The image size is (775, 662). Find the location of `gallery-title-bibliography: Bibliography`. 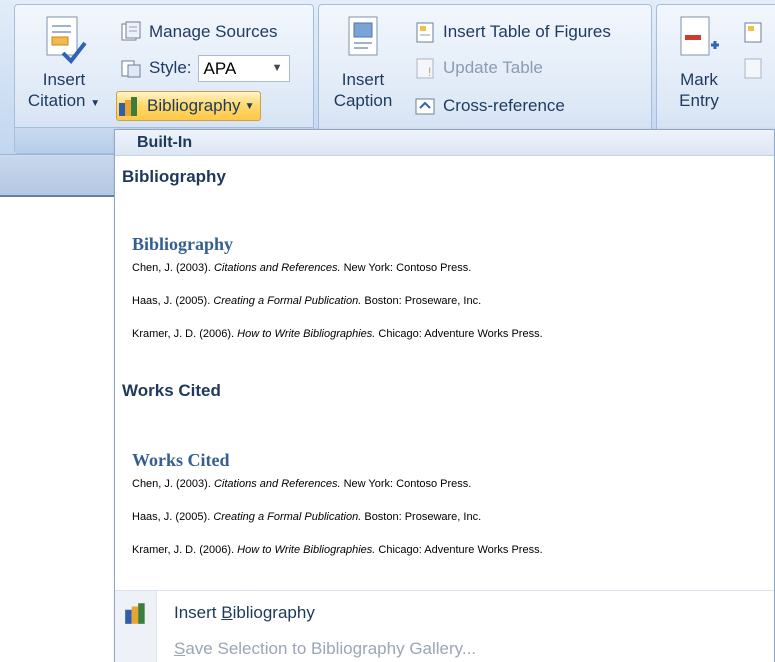

gallery-title-bibliography: Bibliography is located at coordinates (174, 176).